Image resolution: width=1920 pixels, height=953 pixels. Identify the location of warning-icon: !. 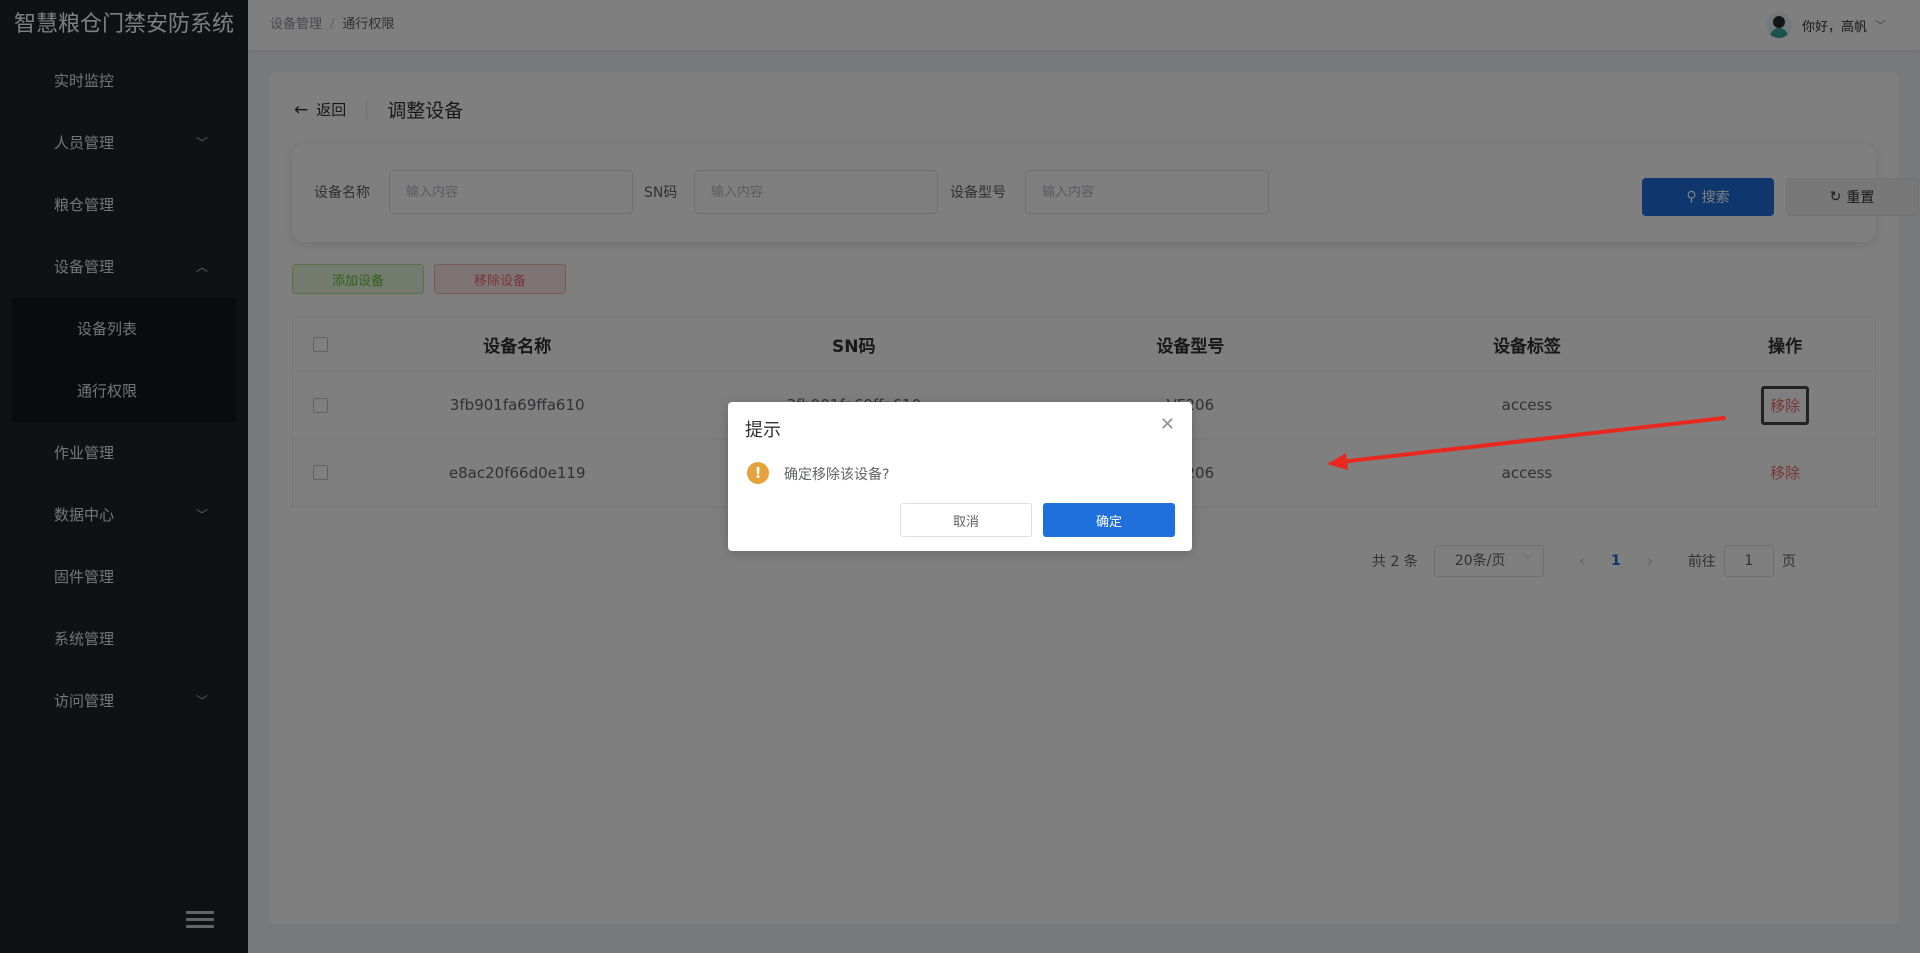
(758, 473).